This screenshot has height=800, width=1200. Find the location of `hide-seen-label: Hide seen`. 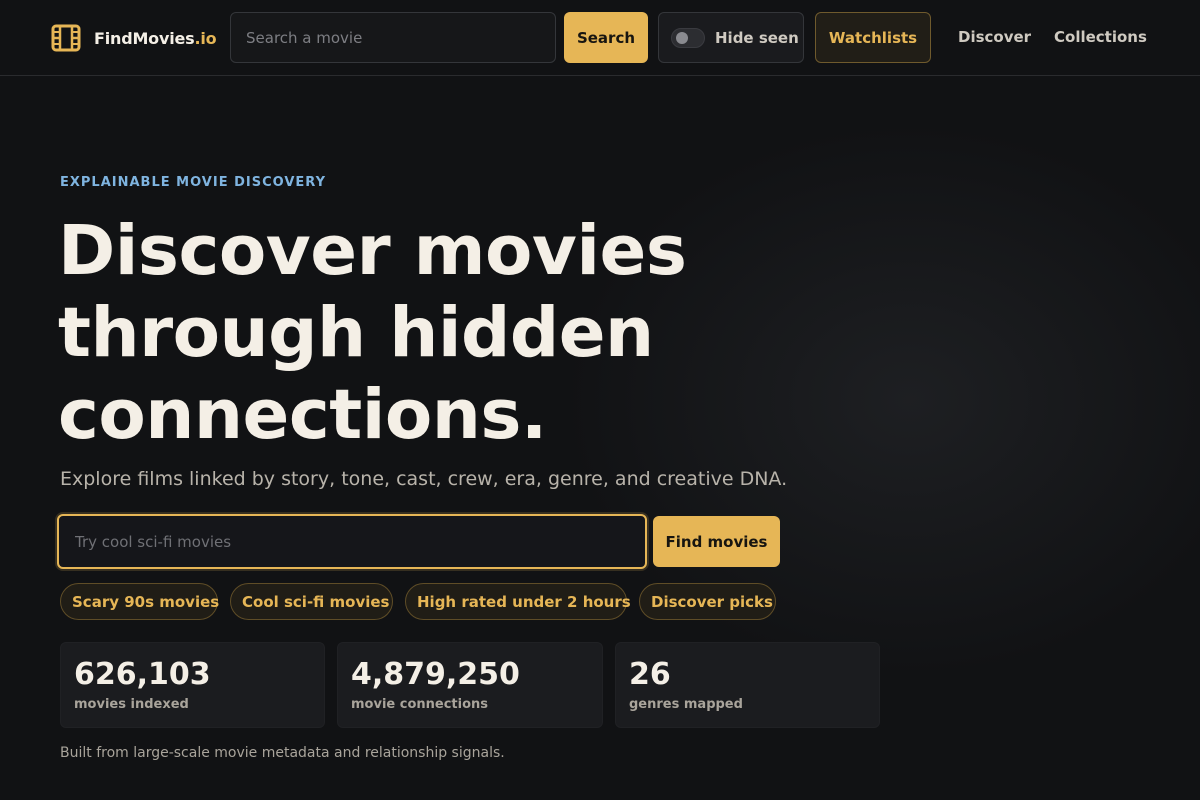

hide-seen-label: Hide seen is located at coordinates (757, 37).